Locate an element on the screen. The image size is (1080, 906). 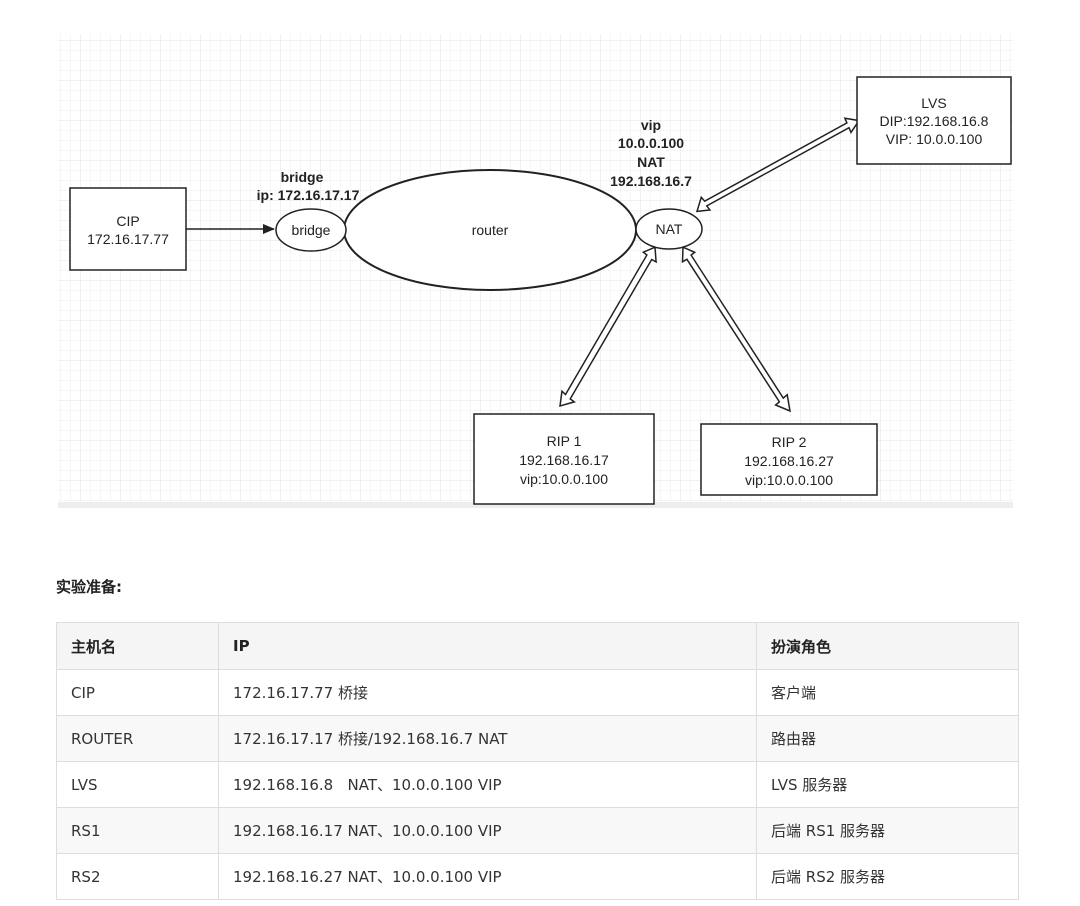
header-role: 扮演角色 is located at coordinates (887, 646).